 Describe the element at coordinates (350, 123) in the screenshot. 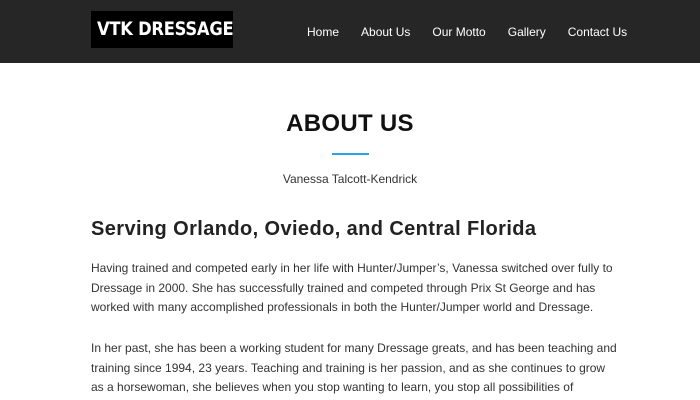

I see `page-title: ABOUT US` at that location.